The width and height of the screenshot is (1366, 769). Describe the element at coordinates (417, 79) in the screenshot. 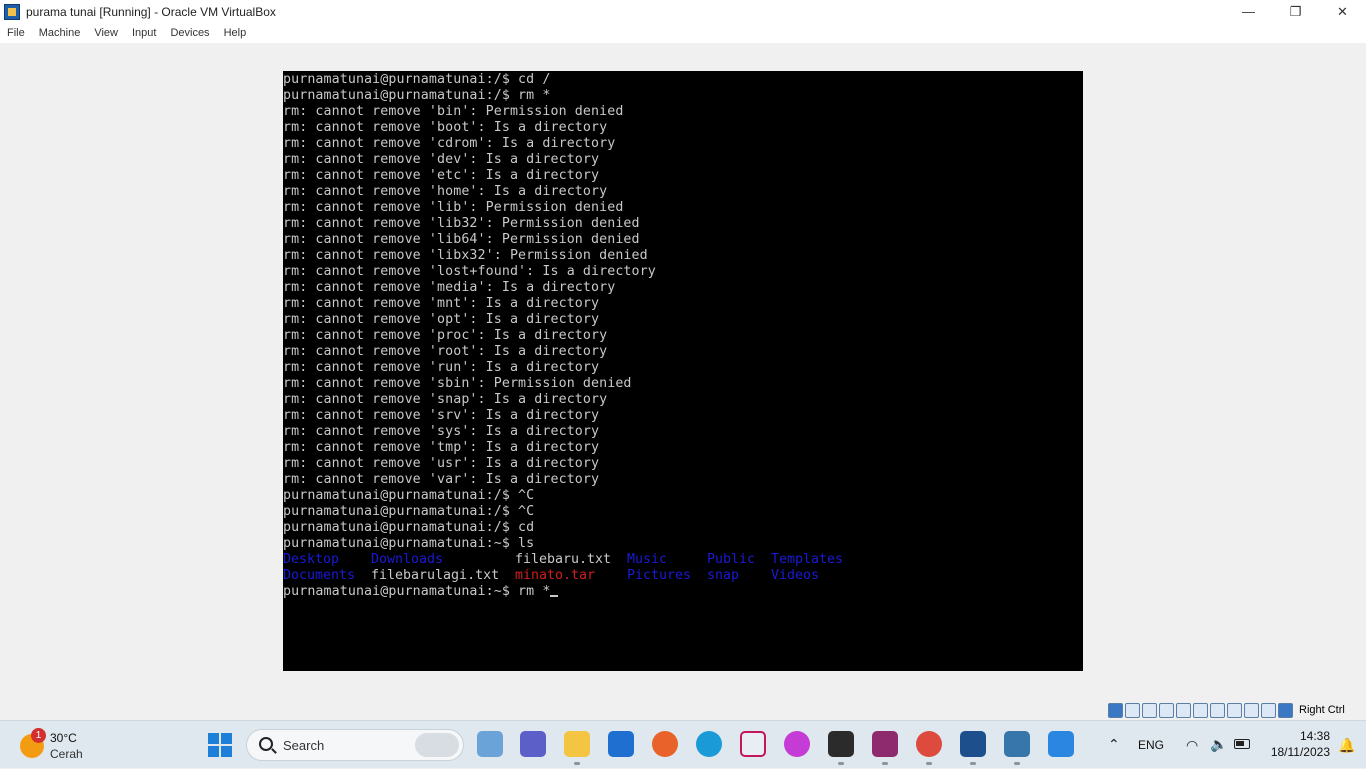

I see `terminal-line: purnamatunai@purnamatunai:/$ cd /` at that location.